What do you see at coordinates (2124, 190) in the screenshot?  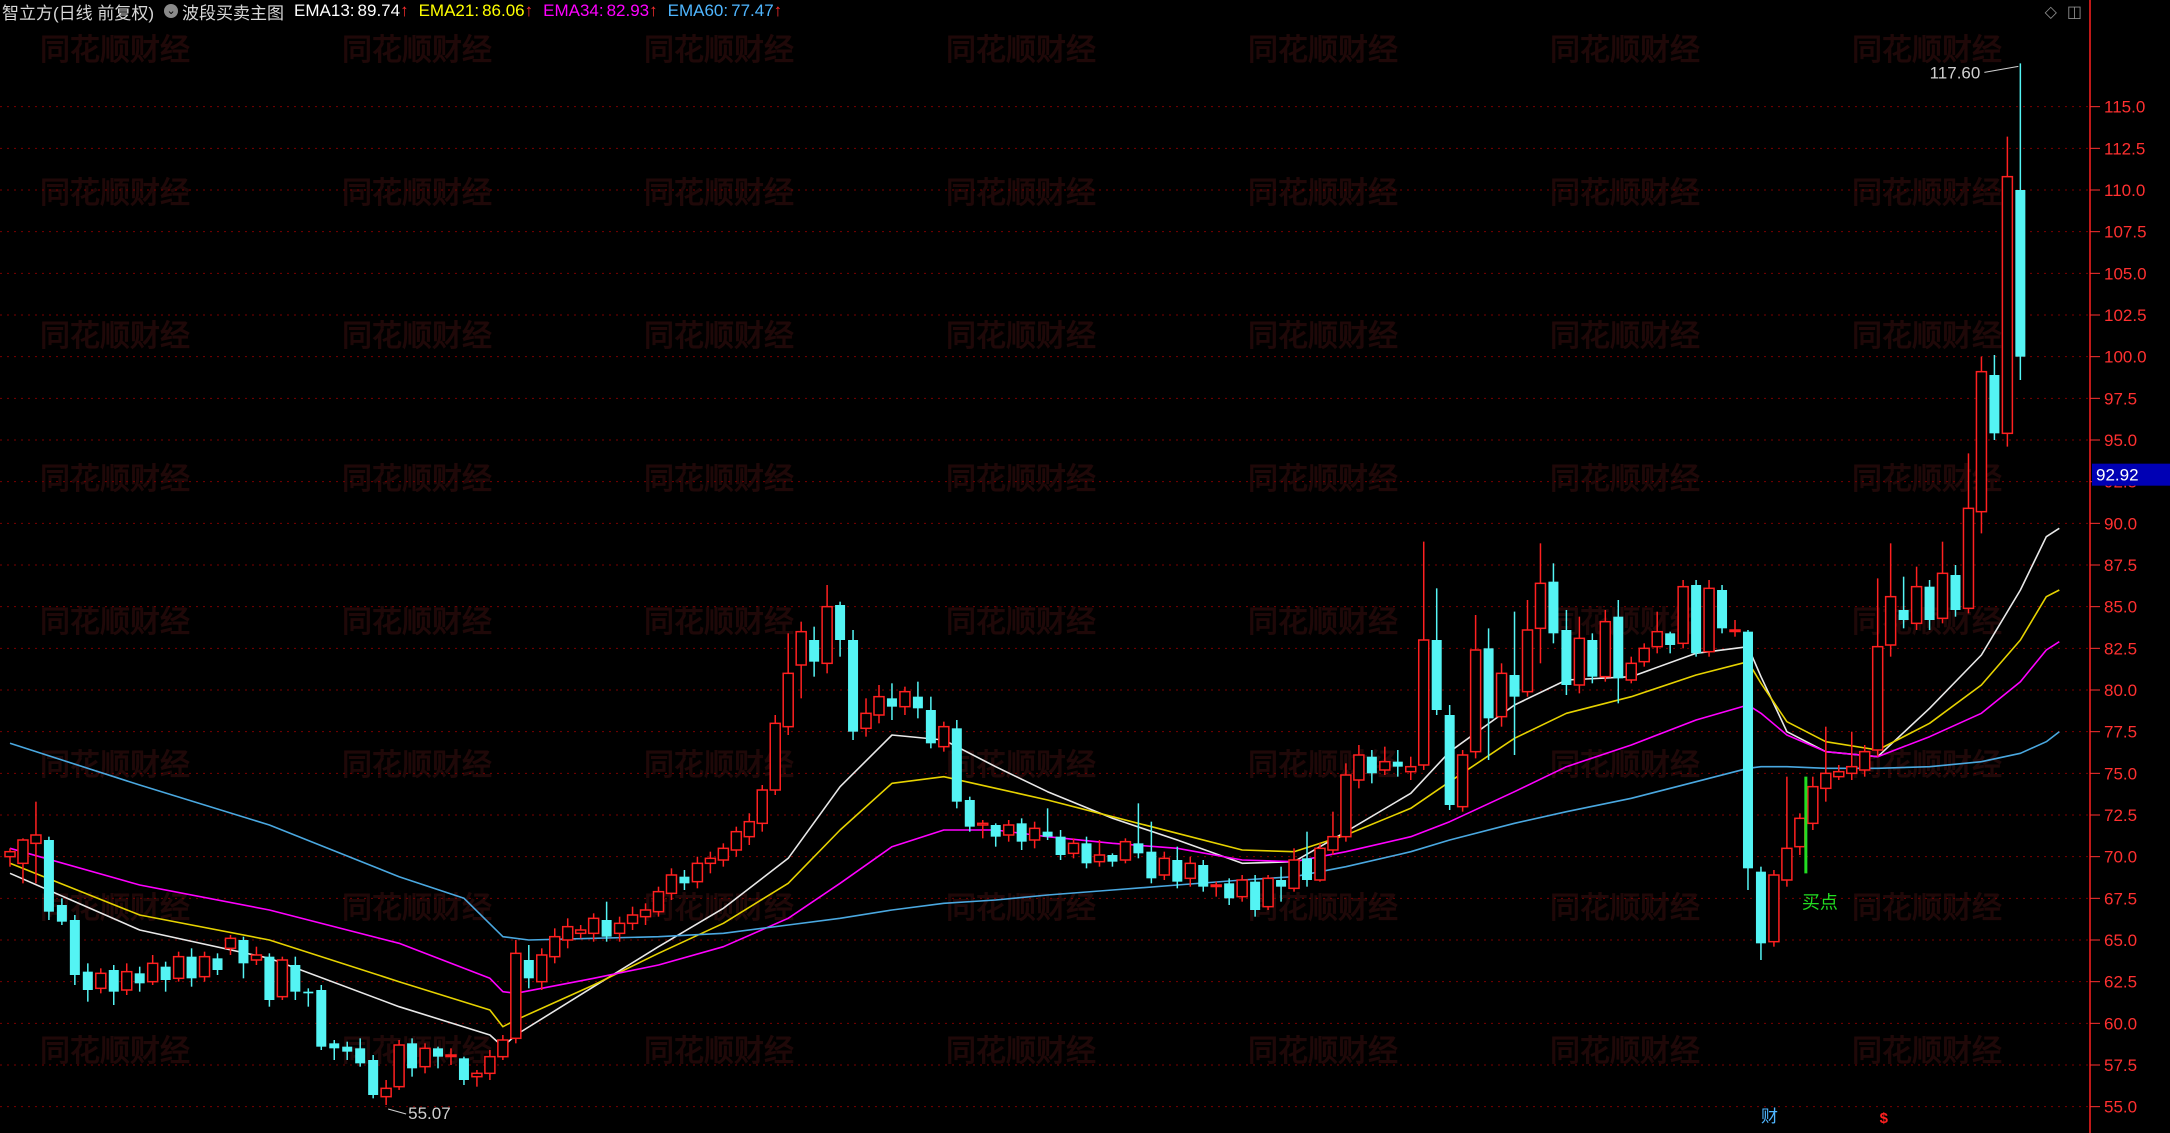 I see `axis-tick-label: 110.0` at bounding box center [2124, 190].